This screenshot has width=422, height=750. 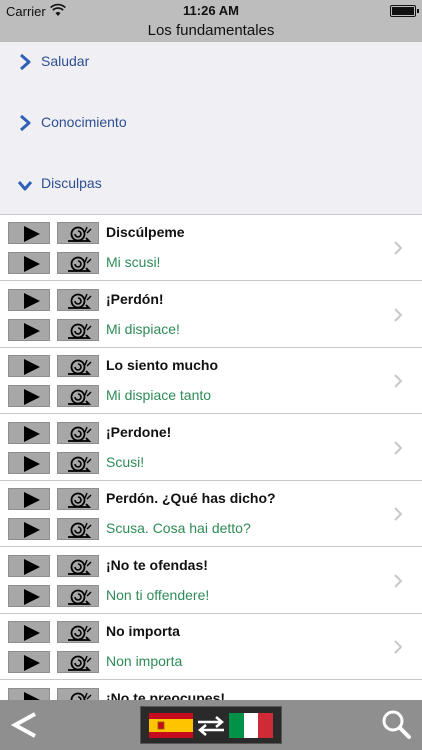 What do you see at coordinates (125, 462) in the screenshot?
I see `translated-phrase: Scusi!` at bounding box center [125, 462].